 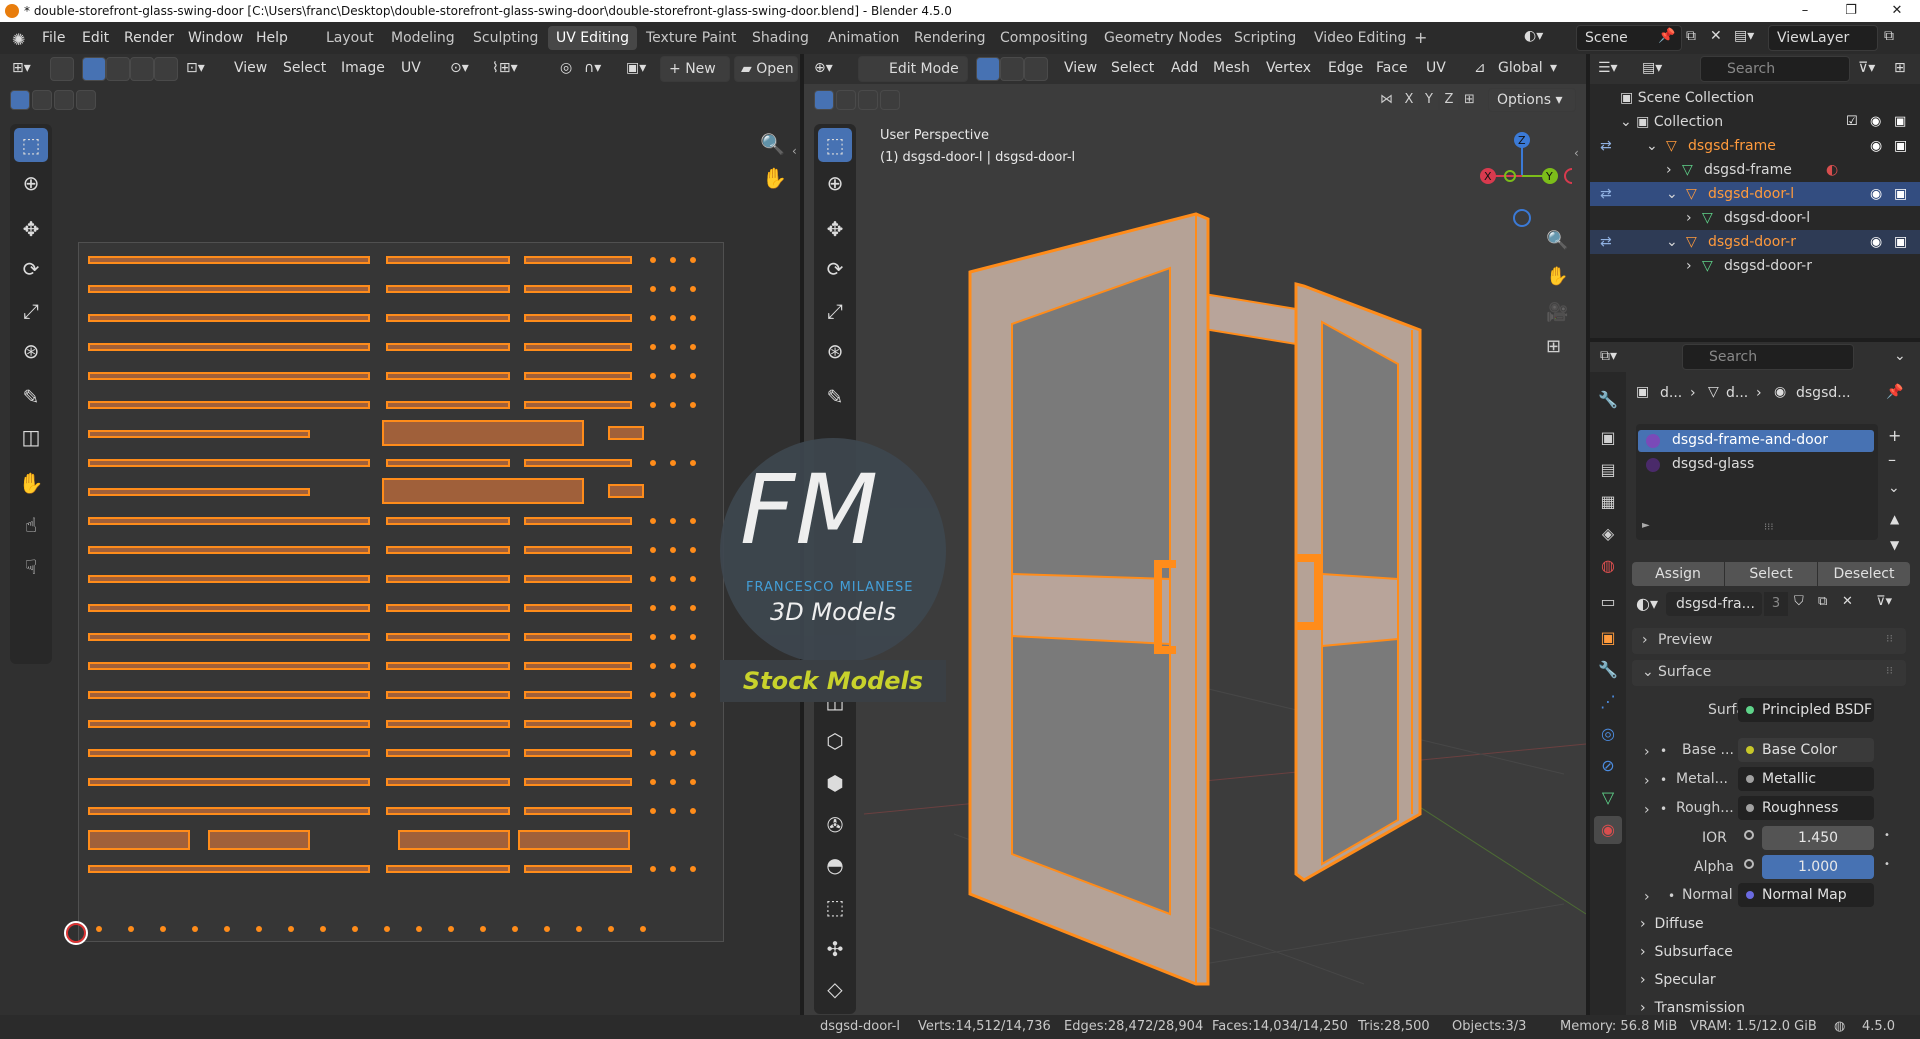 What do you see at coordinates (304, 68) in the screenshot?
I see `uv-menu-select: Select` at bounding box center [304, 68].